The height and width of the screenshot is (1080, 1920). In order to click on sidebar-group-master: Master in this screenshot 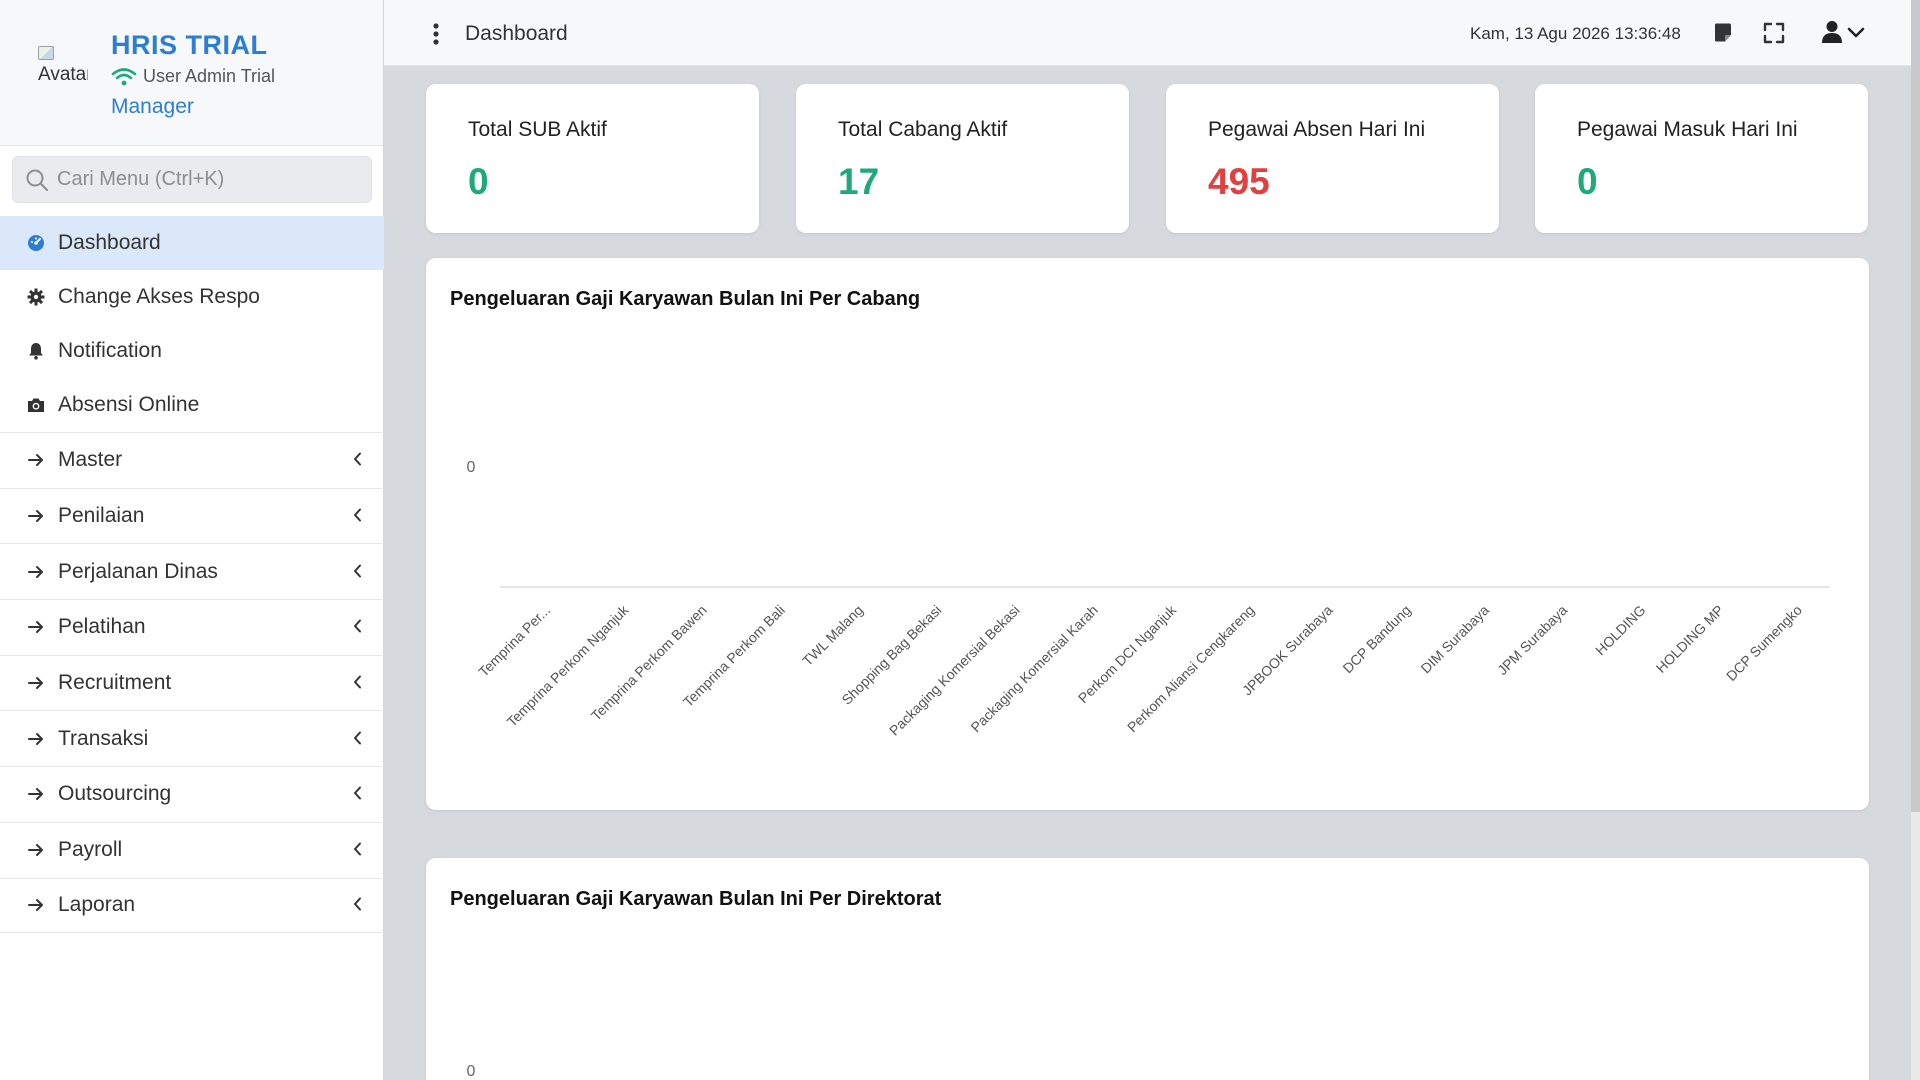, I will do `click(192, 460)`.